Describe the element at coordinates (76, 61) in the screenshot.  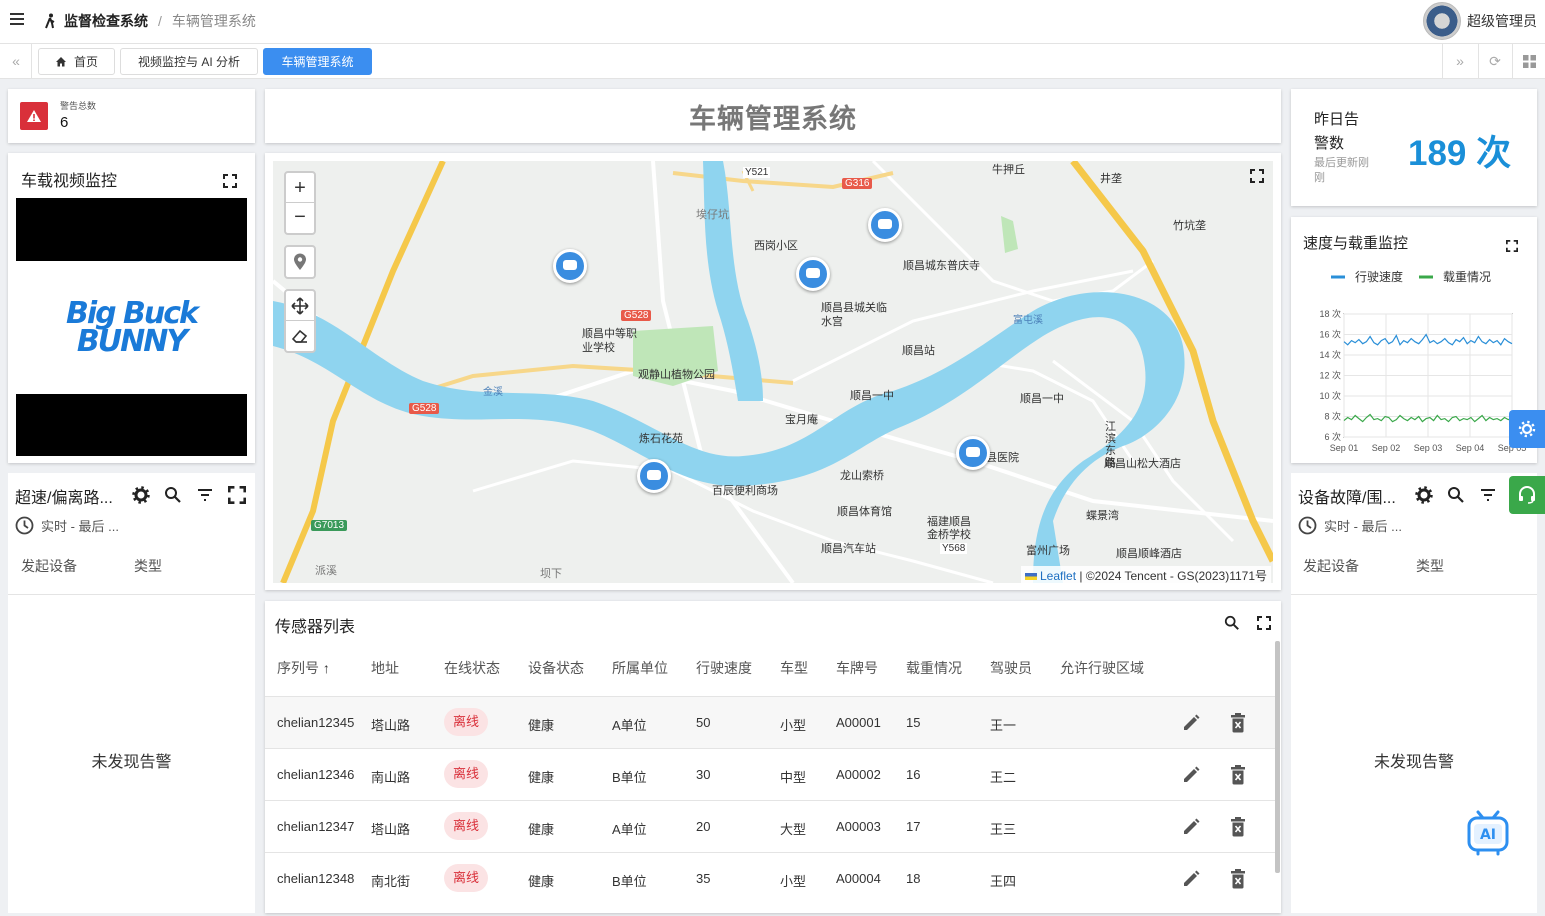
I see `tab-home: 首页` at that location.